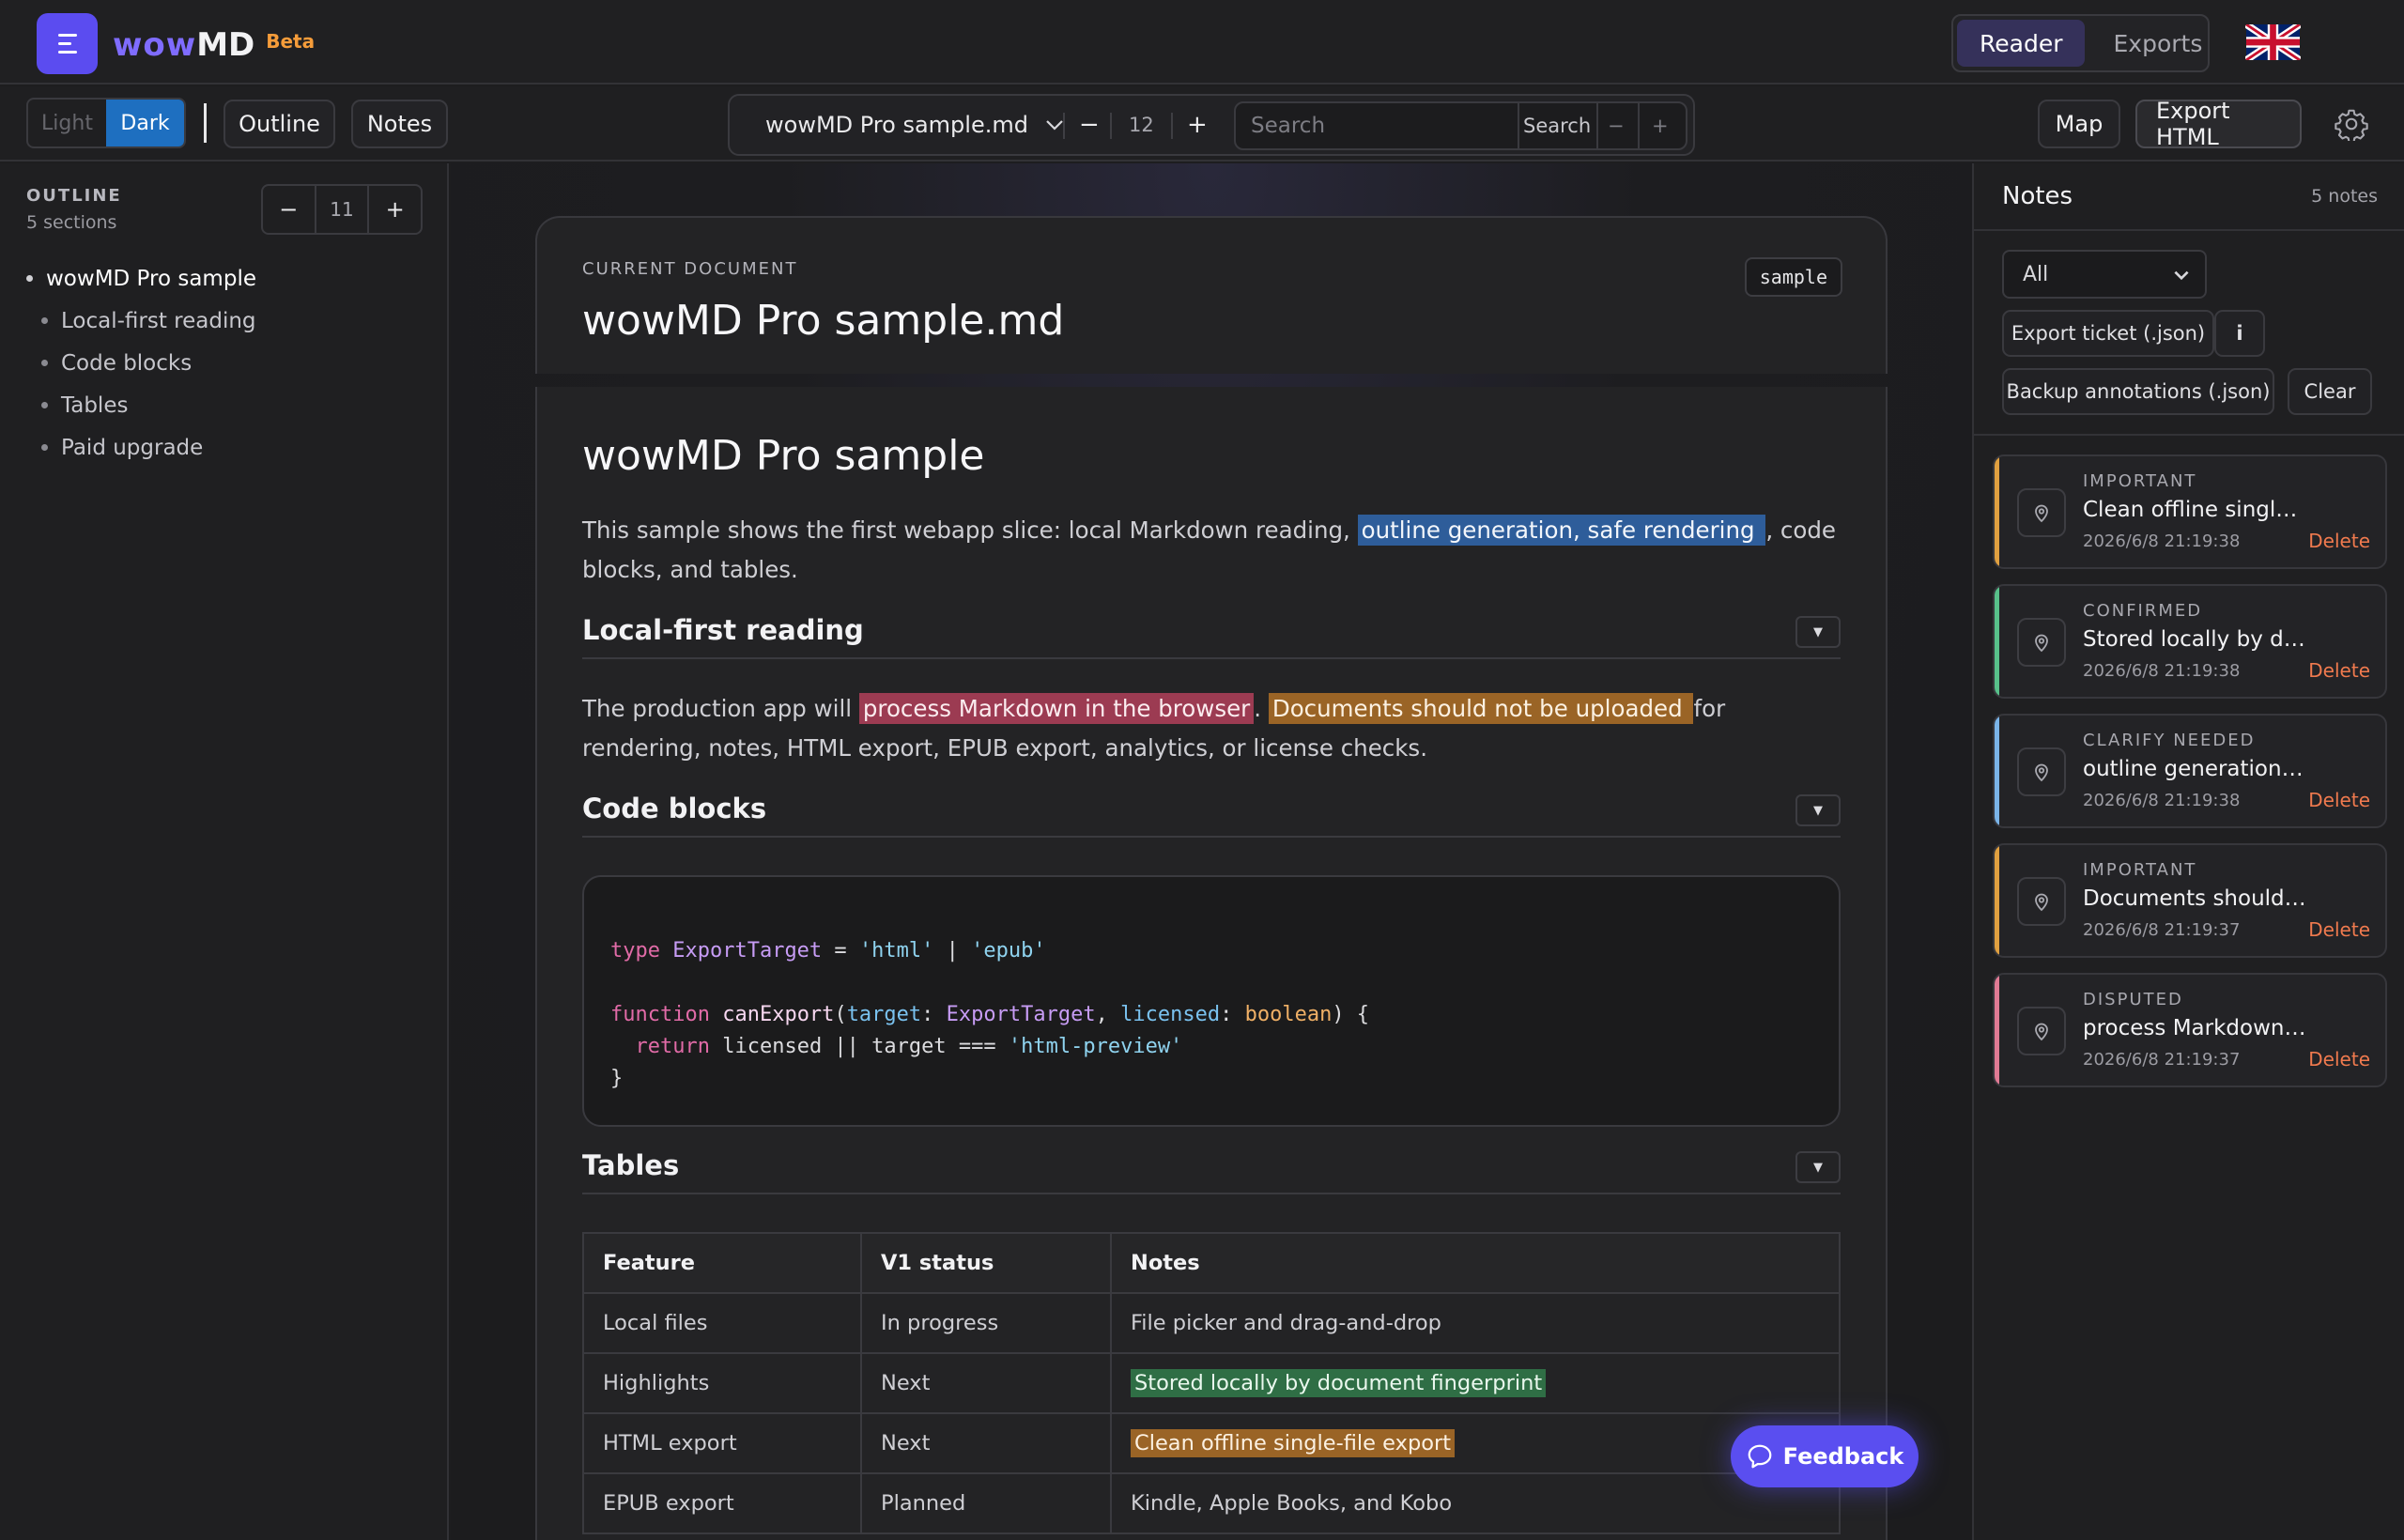 Image resolution: width=2404 pixels, height=1540 pixels. I want to click on search-prev-button: −, so click(1616, 125).